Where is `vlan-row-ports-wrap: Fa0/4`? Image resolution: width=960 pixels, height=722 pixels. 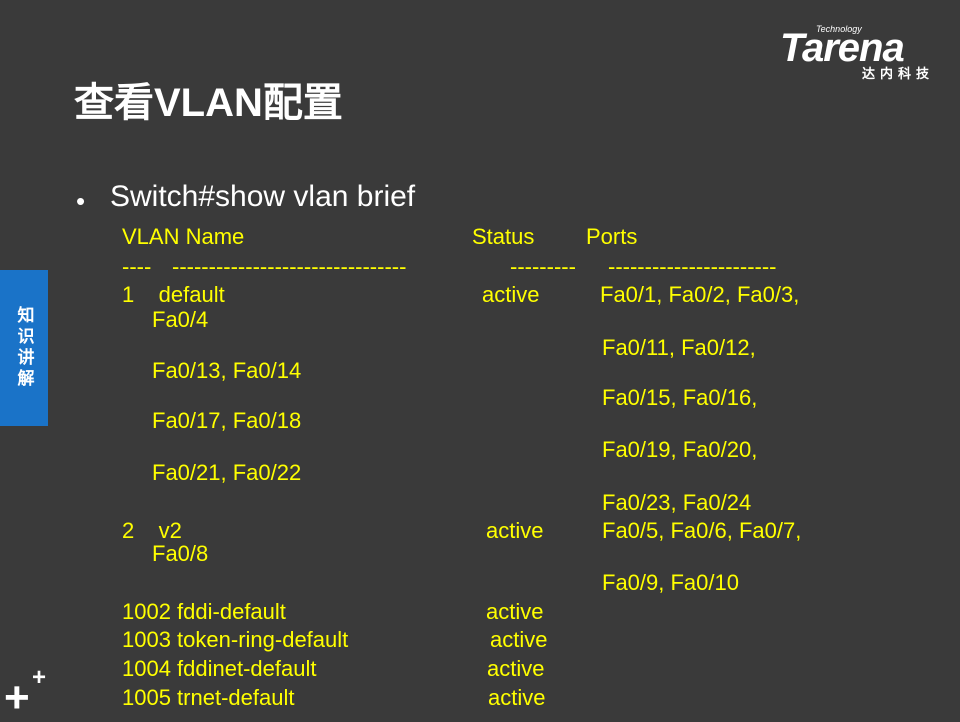 vlan-row-ports-wrap: Fa0/4 is located at coordinates (180, 319).